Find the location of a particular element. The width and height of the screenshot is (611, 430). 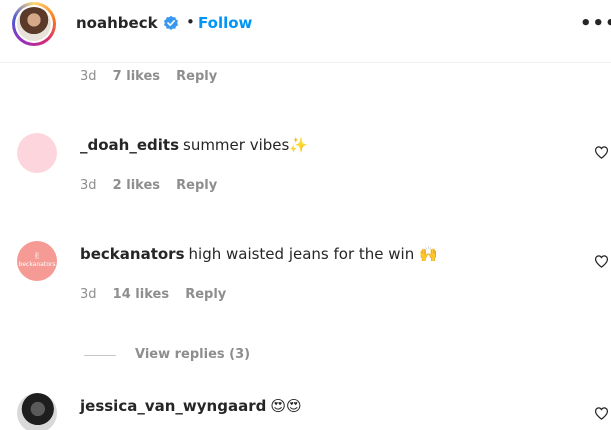

more-options-icon: ••• is located at coordinates (595, 23).